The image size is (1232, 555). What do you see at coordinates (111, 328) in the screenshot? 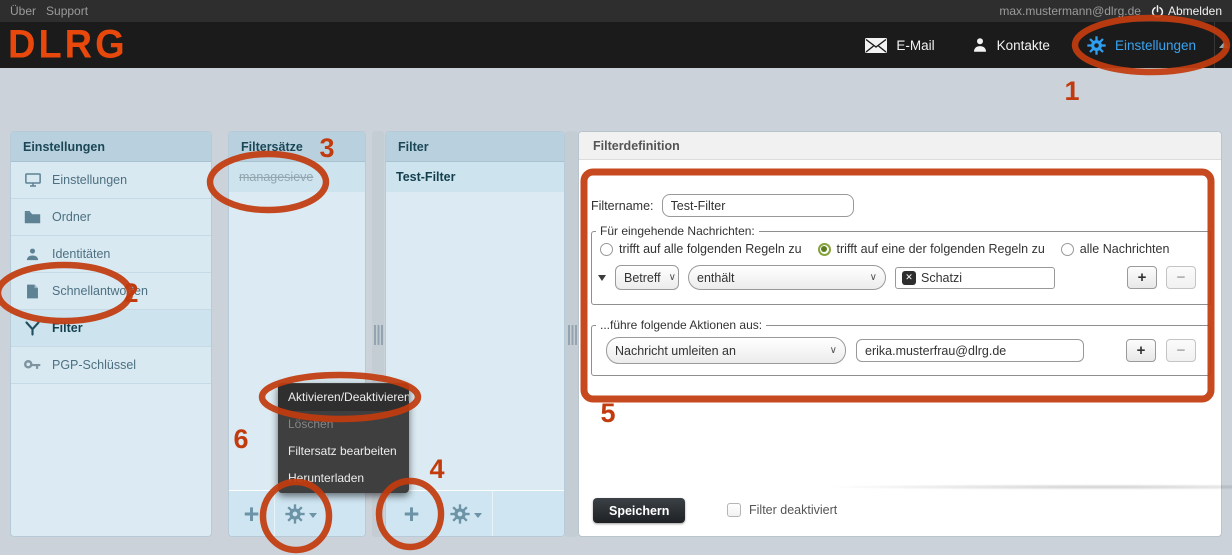
I see `sidebar-item-filter: Filter` at bounding box center [111, 328].